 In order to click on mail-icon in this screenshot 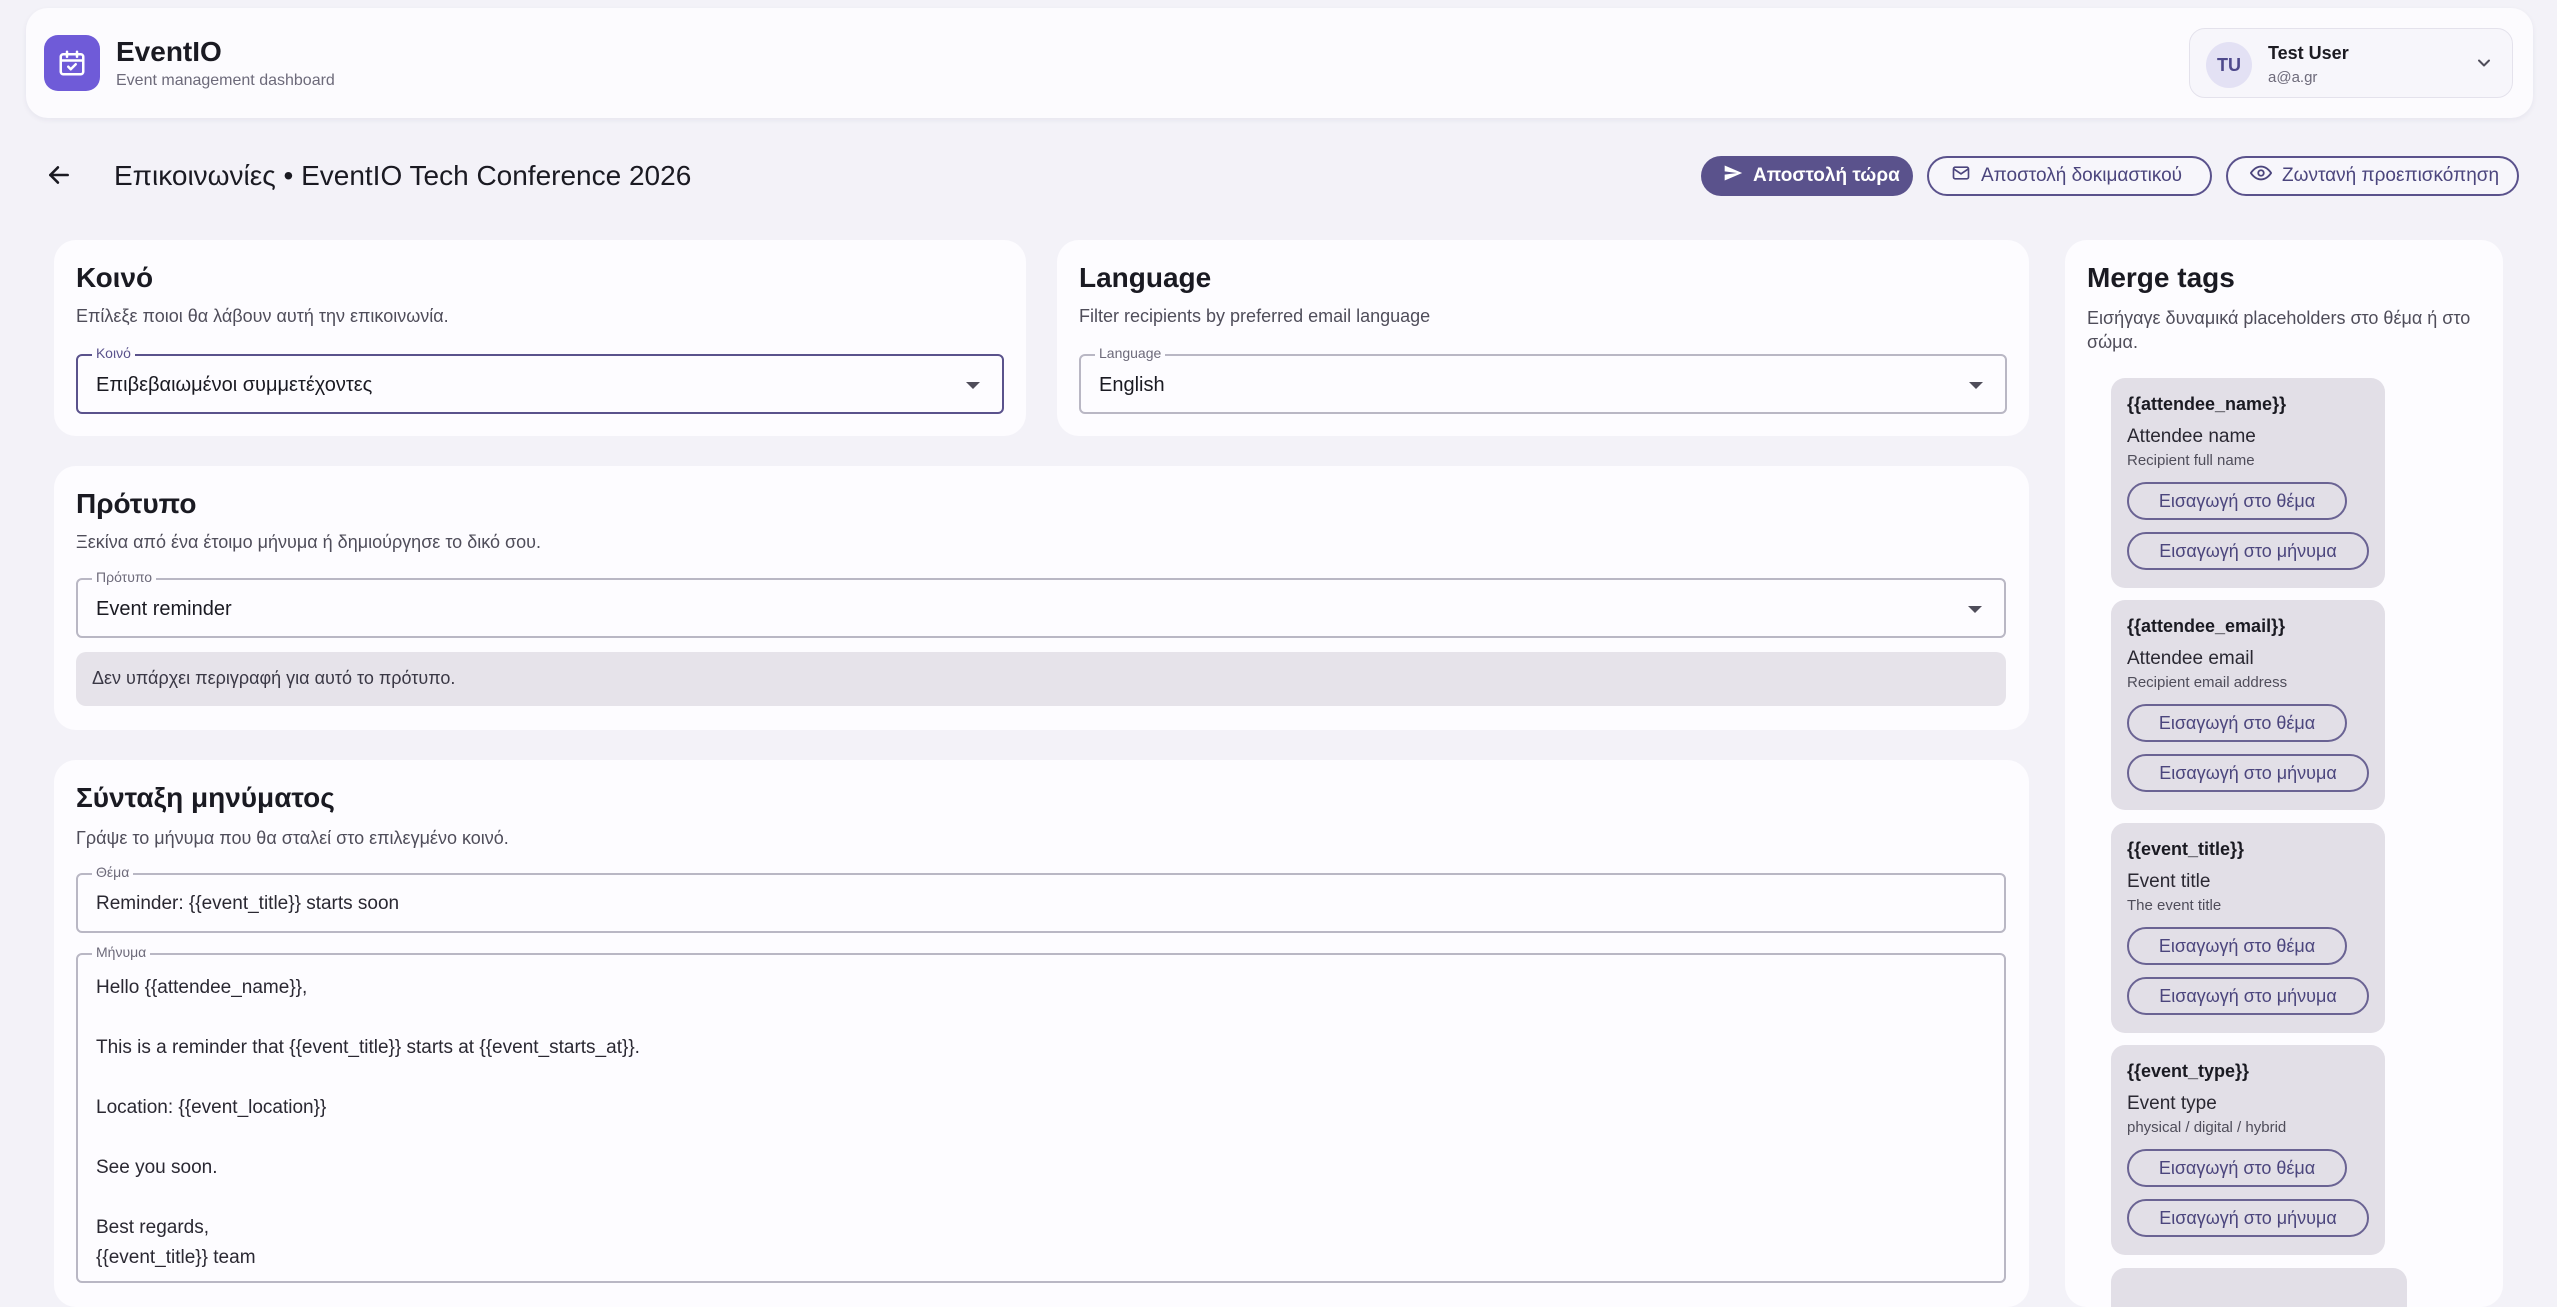, I will do `click(1961, 176)`.